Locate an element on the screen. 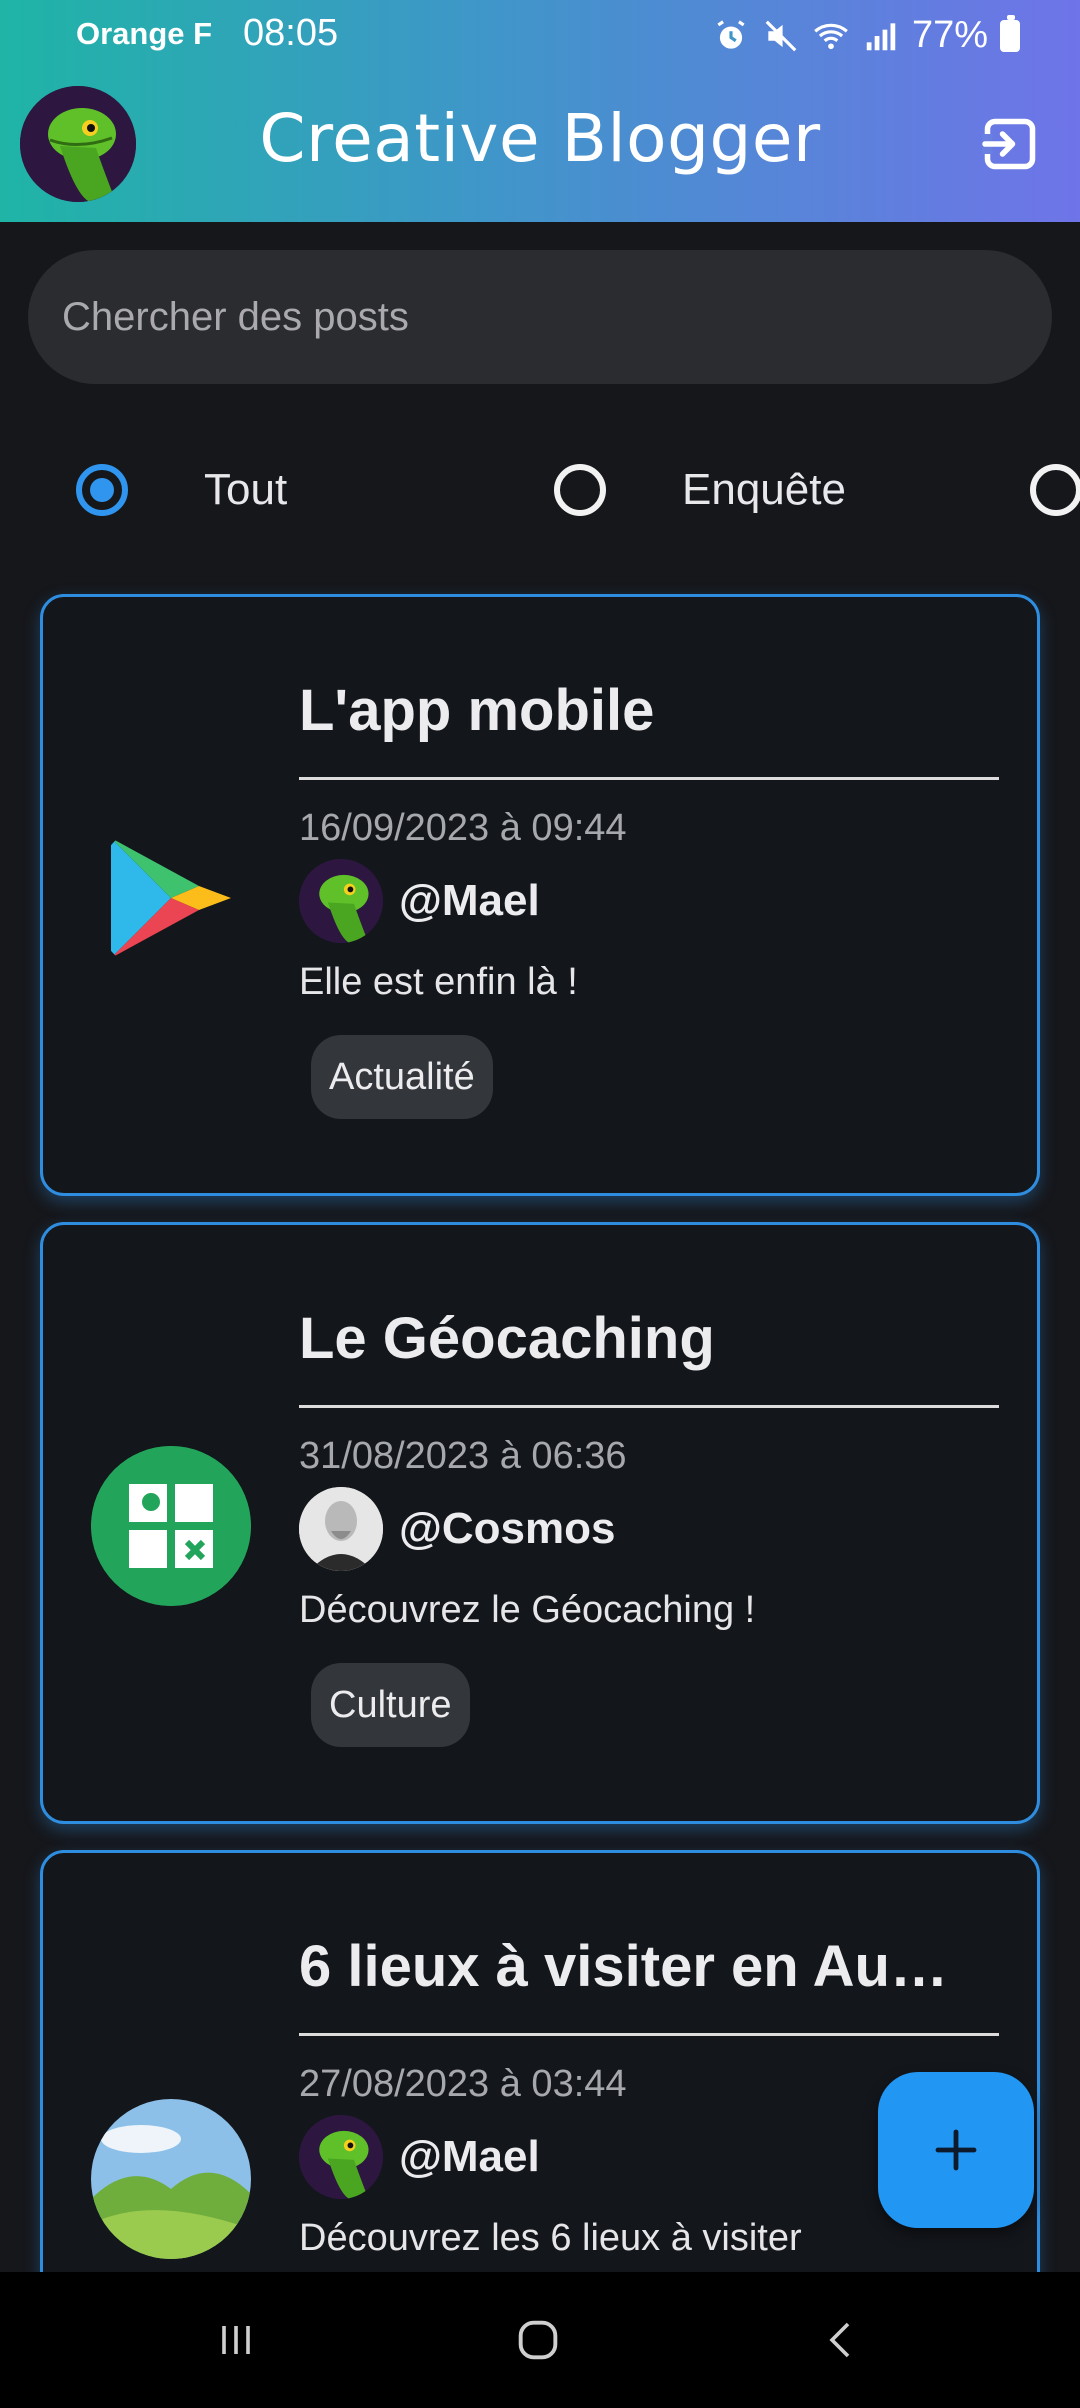 This screenshot has height=2408, width=1080. status-bar: Orange F 08:05 77% is located at coordinates (540, 35).